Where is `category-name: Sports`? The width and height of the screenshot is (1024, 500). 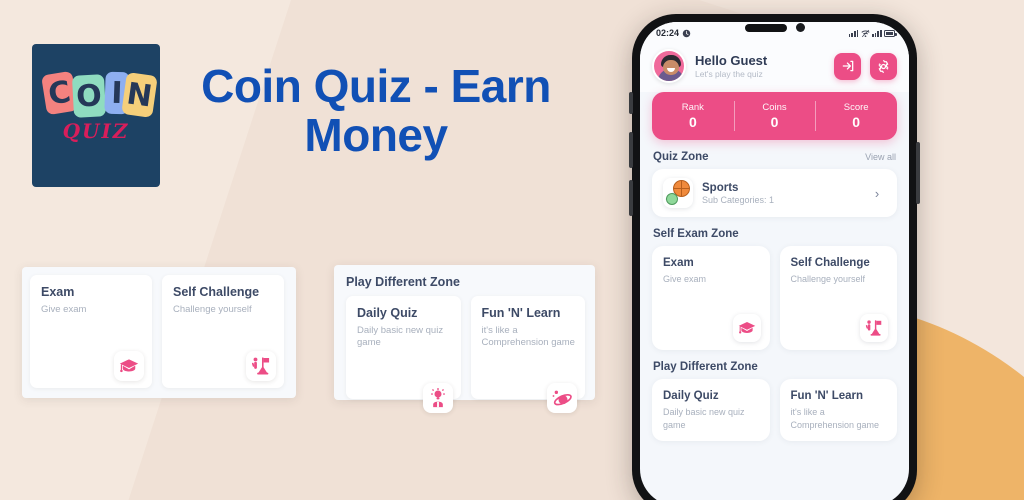
category-name: Sports is located at coordinates (720, 187).